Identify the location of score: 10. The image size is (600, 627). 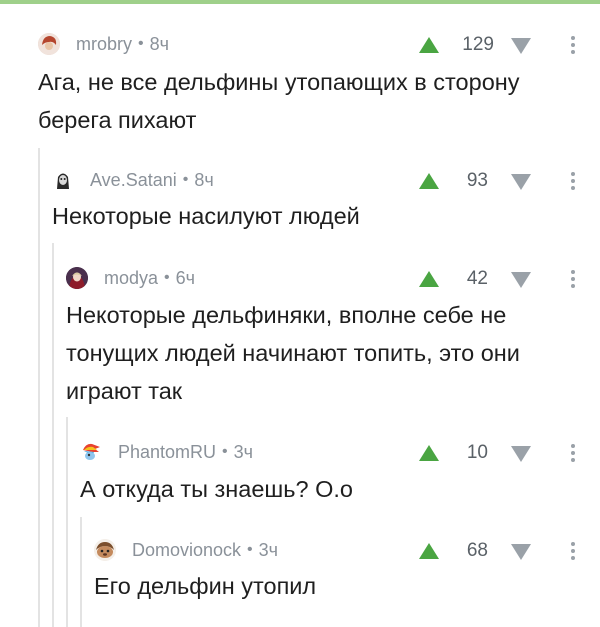
(477, 452).